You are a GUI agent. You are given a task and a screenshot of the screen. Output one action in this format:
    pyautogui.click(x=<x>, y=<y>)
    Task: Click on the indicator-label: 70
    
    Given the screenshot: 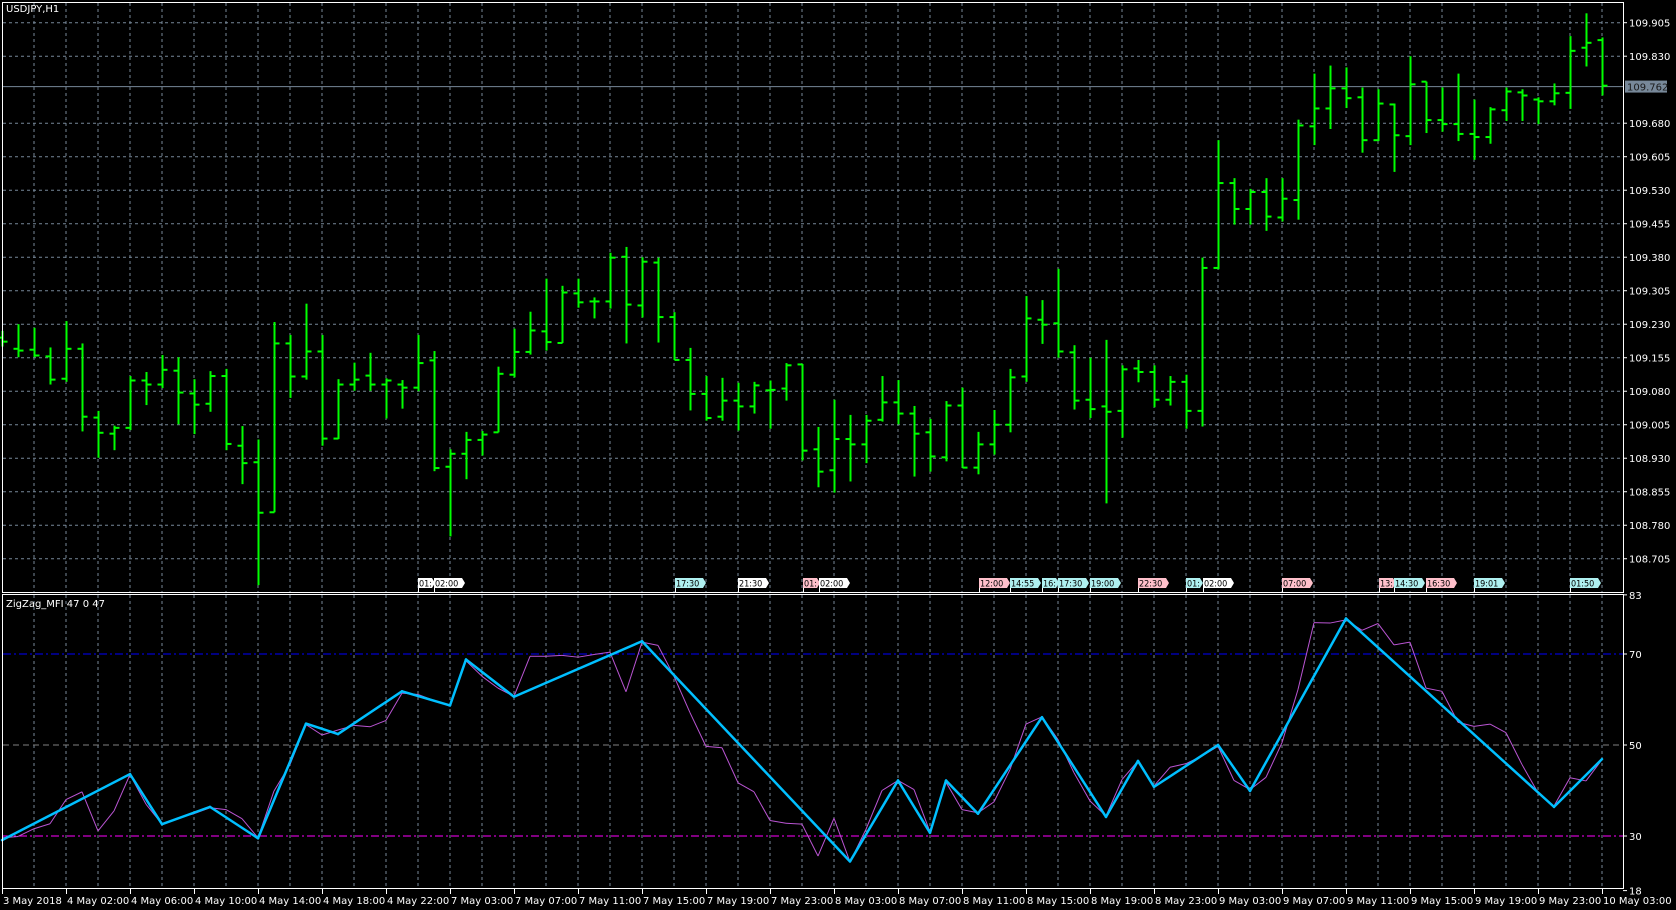 What is the action you would take?
    pyautogui.click(x=1635, y=655)
    